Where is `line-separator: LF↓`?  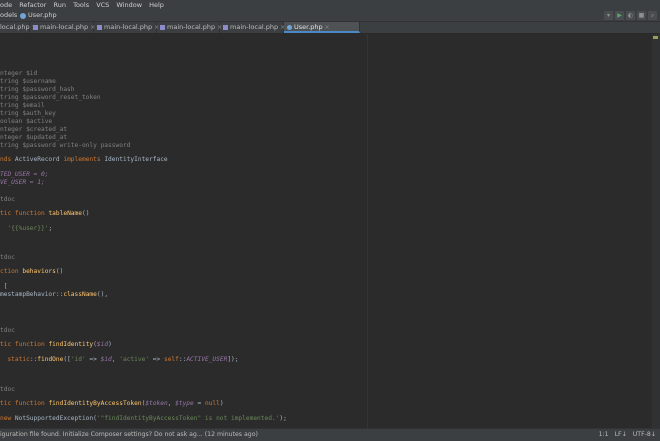
line-separator: LF↓ is located at coordinates (621, 435).